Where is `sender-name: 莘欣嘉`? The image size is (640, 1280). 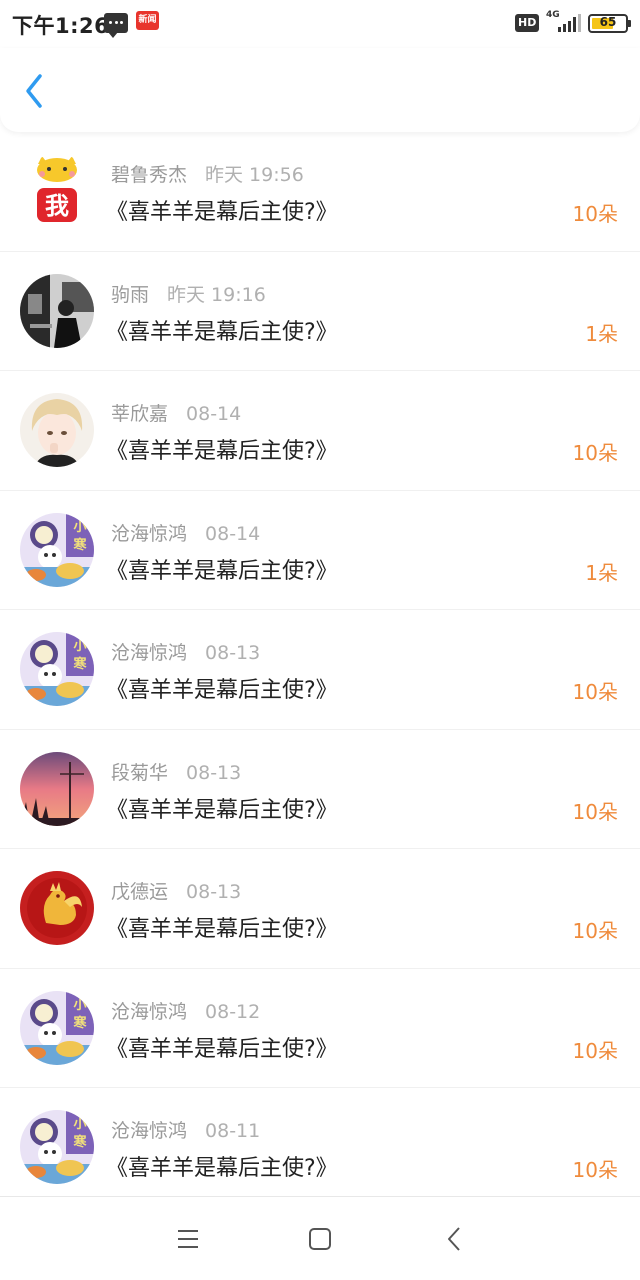
sender-name: 莘欣嘉 is located at coordinates (139, 414).